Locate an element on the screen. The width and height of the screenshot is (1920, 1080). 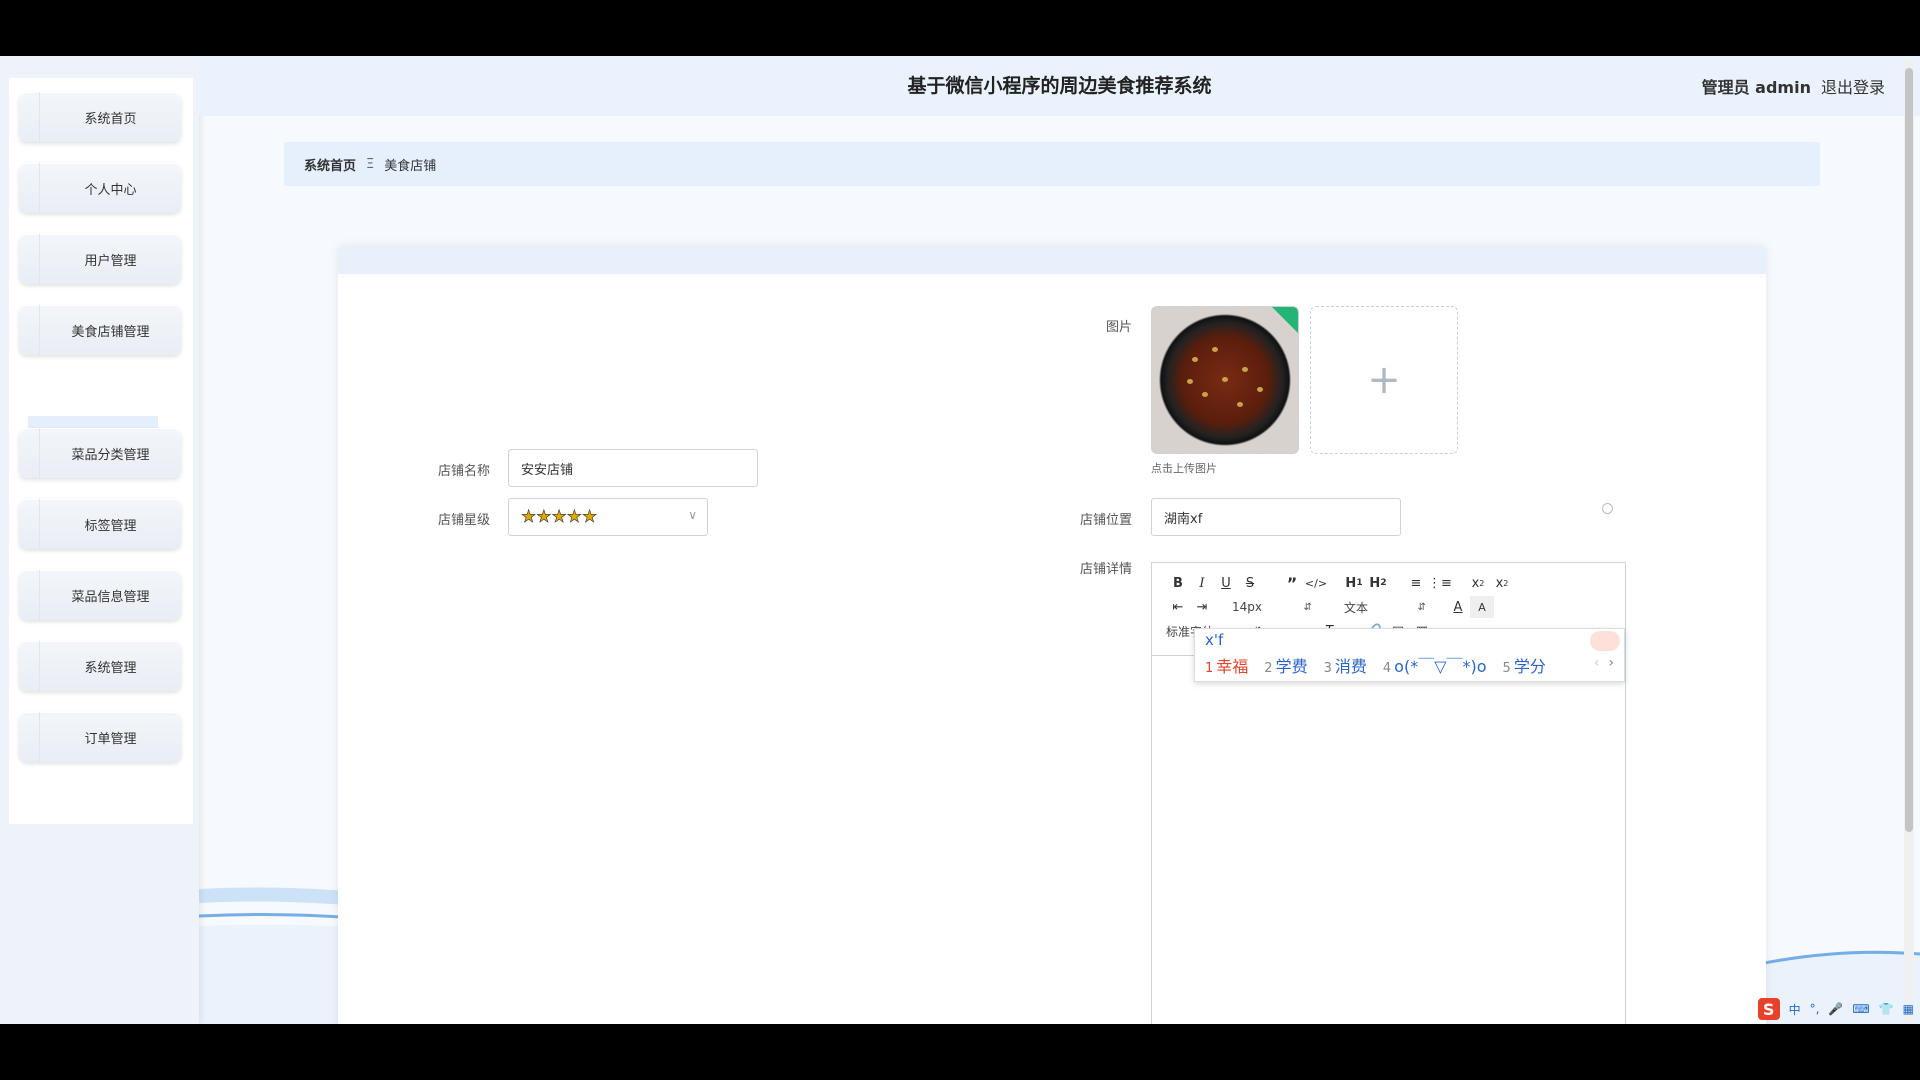
underline-icon: U is located at coordinates (1226, 583).